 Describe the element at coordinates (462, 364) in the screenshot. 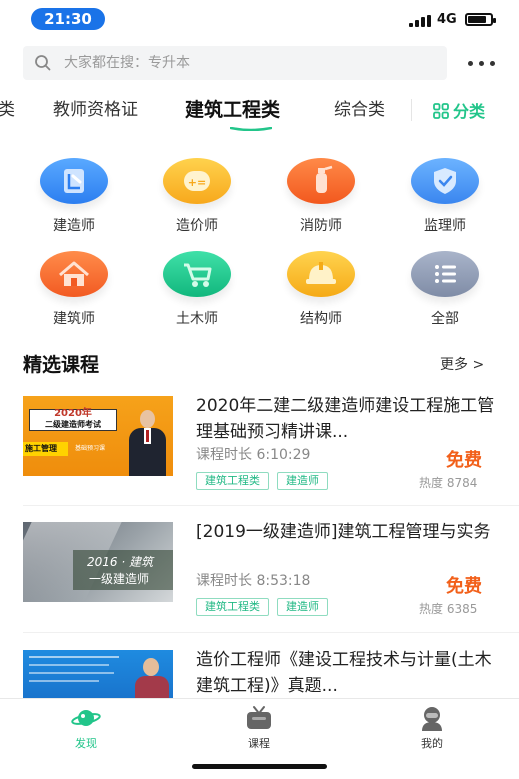

I see `more-courses-link: 更多 >` at that location.